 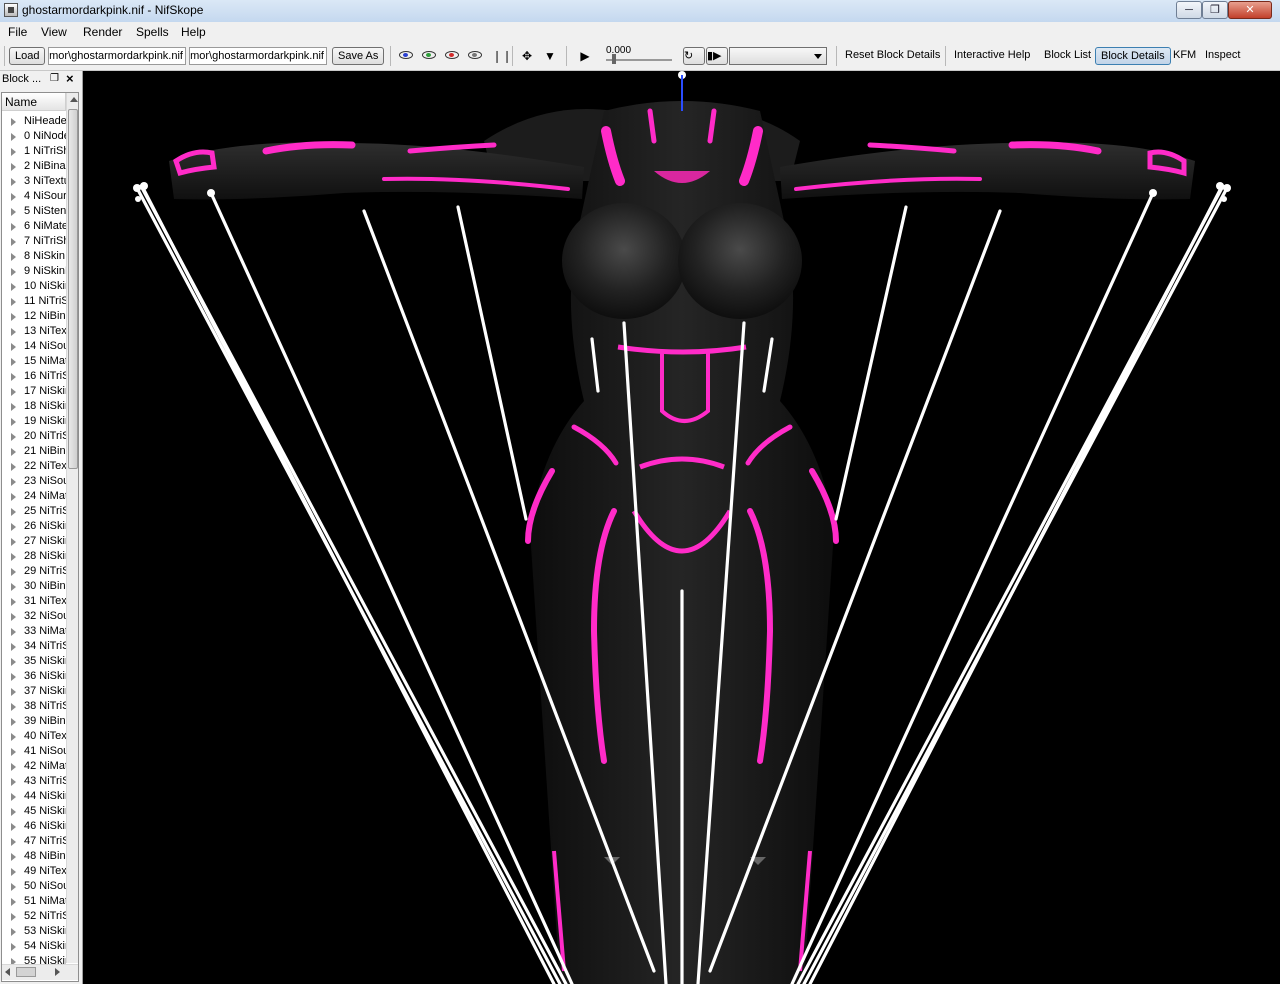 I want to click on vertical-scrollbar, so click(x=72, y=528).